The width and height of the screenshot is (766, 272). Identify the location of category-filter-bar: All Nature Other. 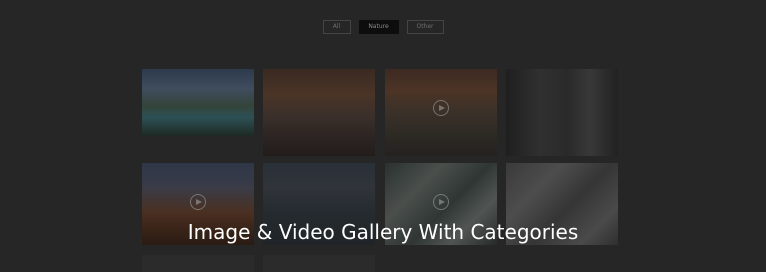
(383, 27).